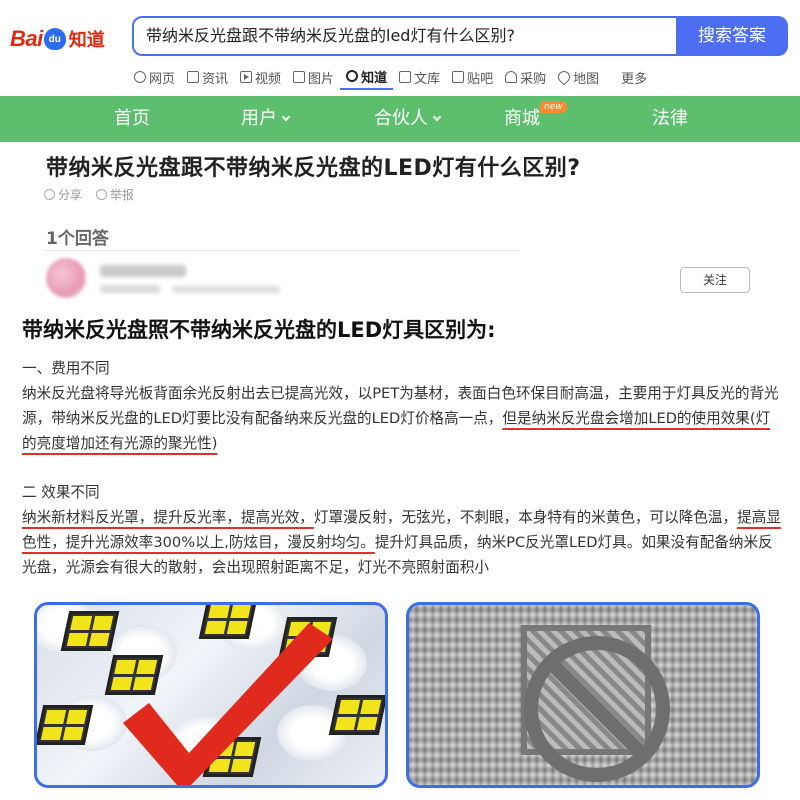 The height and width of the screenshot is (800, 800). What do you see at coordinates (405, 36) in the screenshot?
I see `search-input: 带纳米反光盘跟不带纳米反光盘的led灯有什么区别?` at bounding box center [405, 36].